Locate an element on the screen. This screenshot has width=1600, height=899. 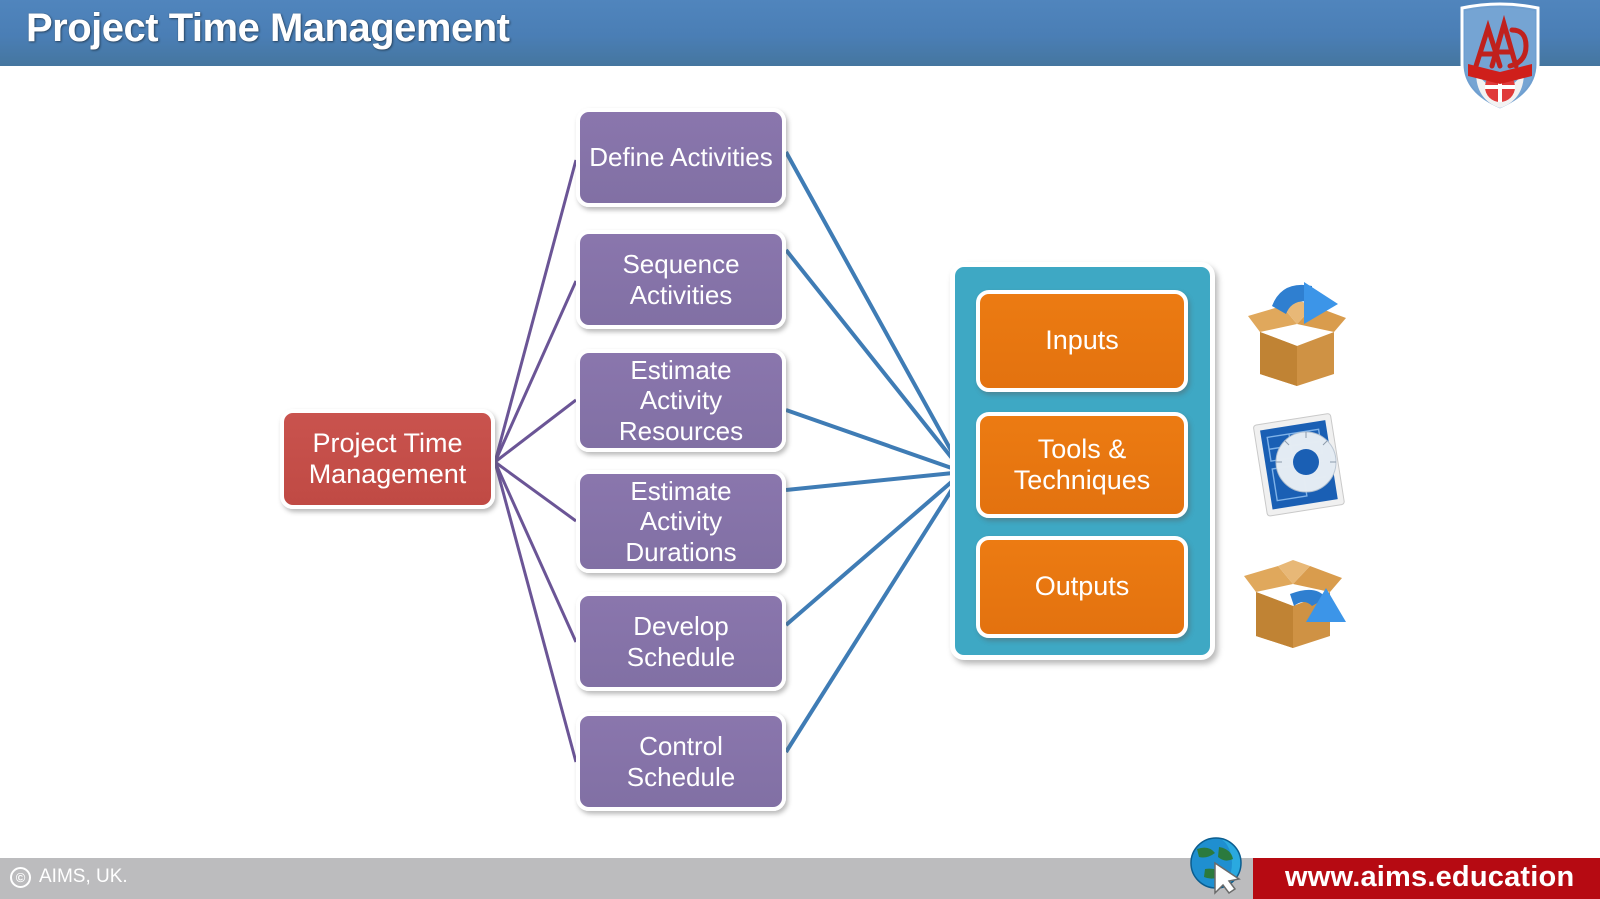
process-node-define-activities: Define Activities is located at coordinates (681, 157).